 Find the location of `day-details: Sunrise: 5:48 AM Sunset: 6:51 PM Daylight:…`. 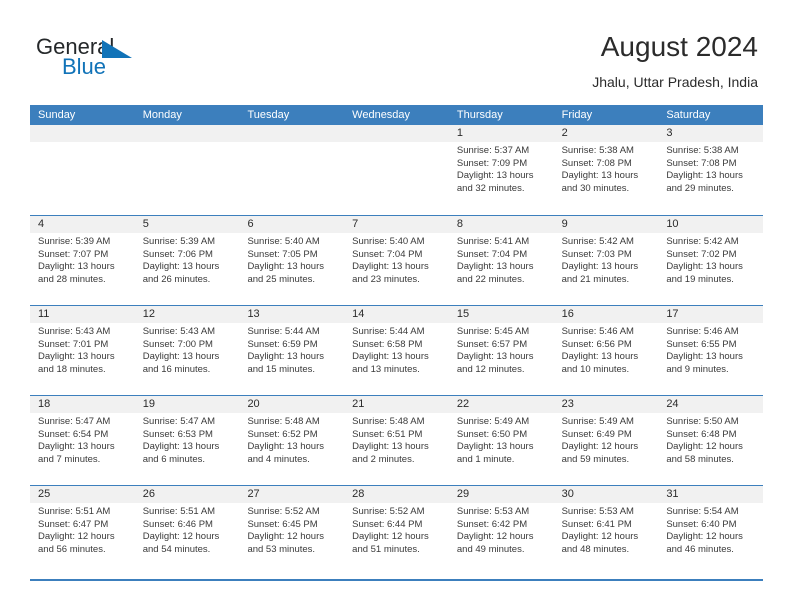

day-details: Sunrise: 5:48 AM Sunset: 6:51 PM Daylight:… is located at coordinates (396, 439).